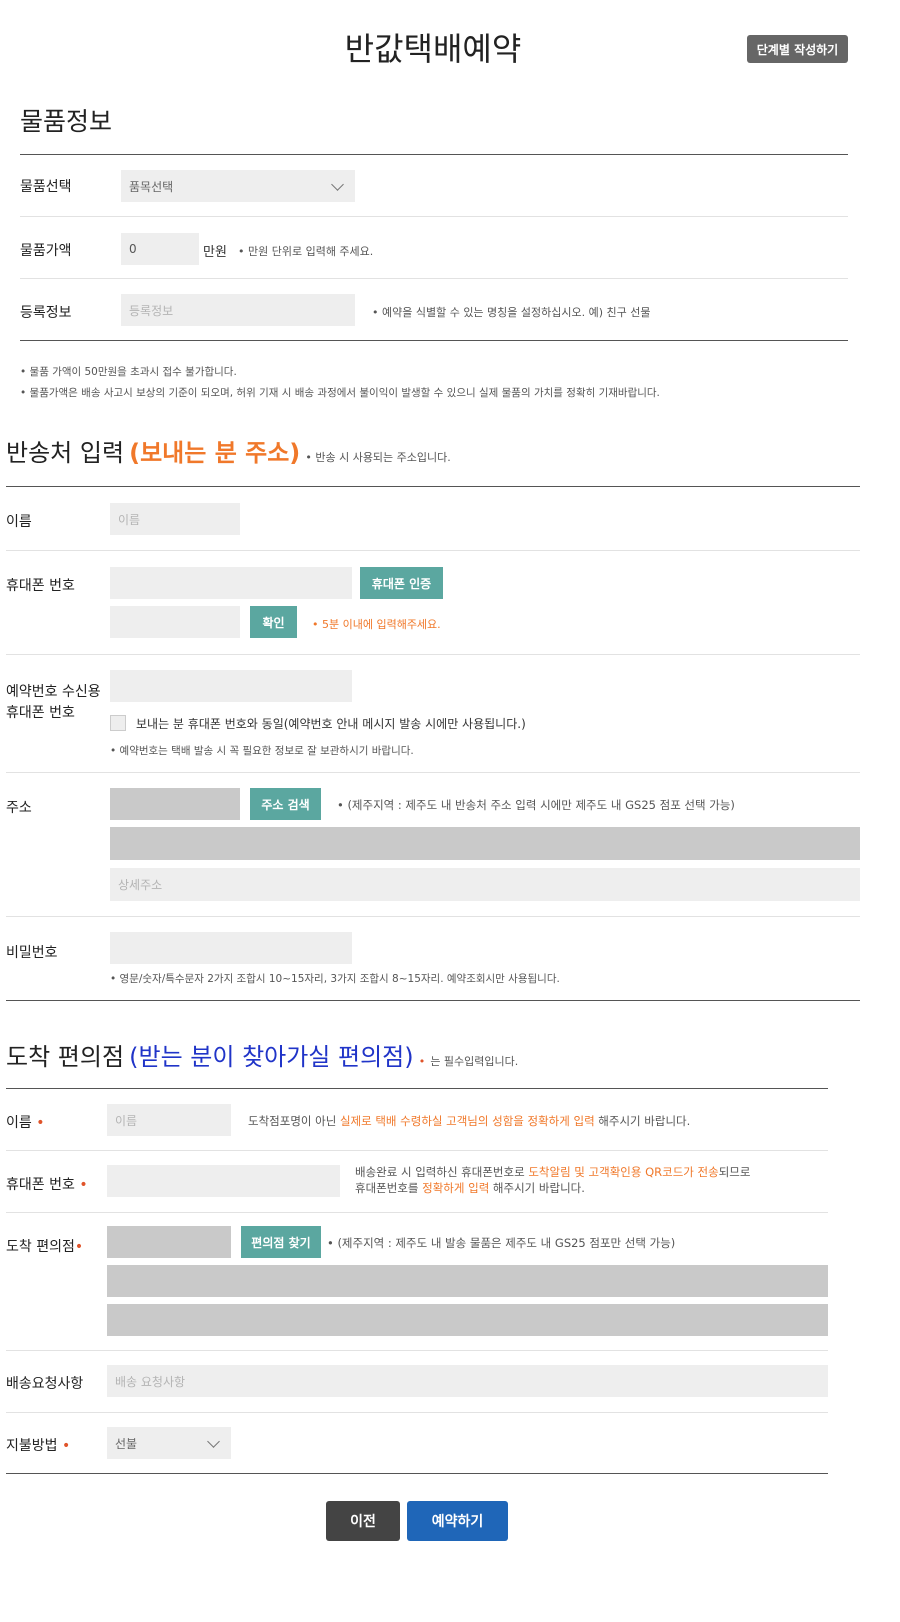 The width and height of the screenshot is (900, 1622). I want to click on recv-phone-label-1: 예약번호 수신용, so click(53, 692).